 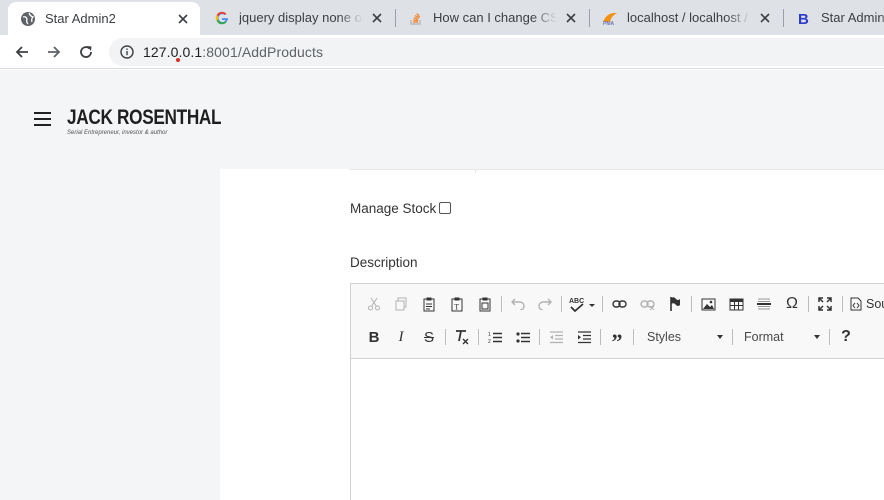 What do you see at coordinates (117, 133) in the screenshot?
I see `brand-tagline: Serial Entrepreneur, investor & author` at bounding box center [117, 133].